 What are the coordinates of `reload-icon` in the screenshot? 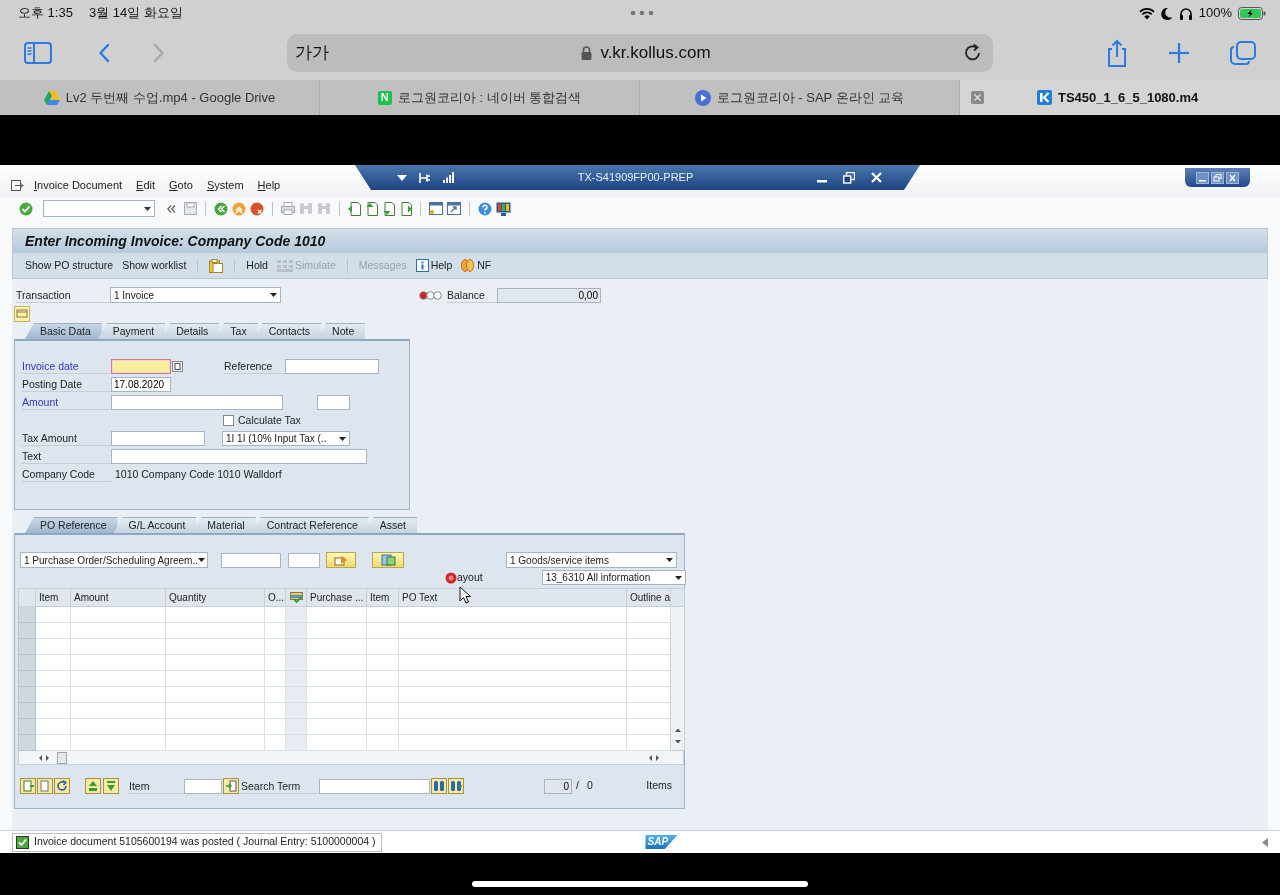 It's located at (973, 53).